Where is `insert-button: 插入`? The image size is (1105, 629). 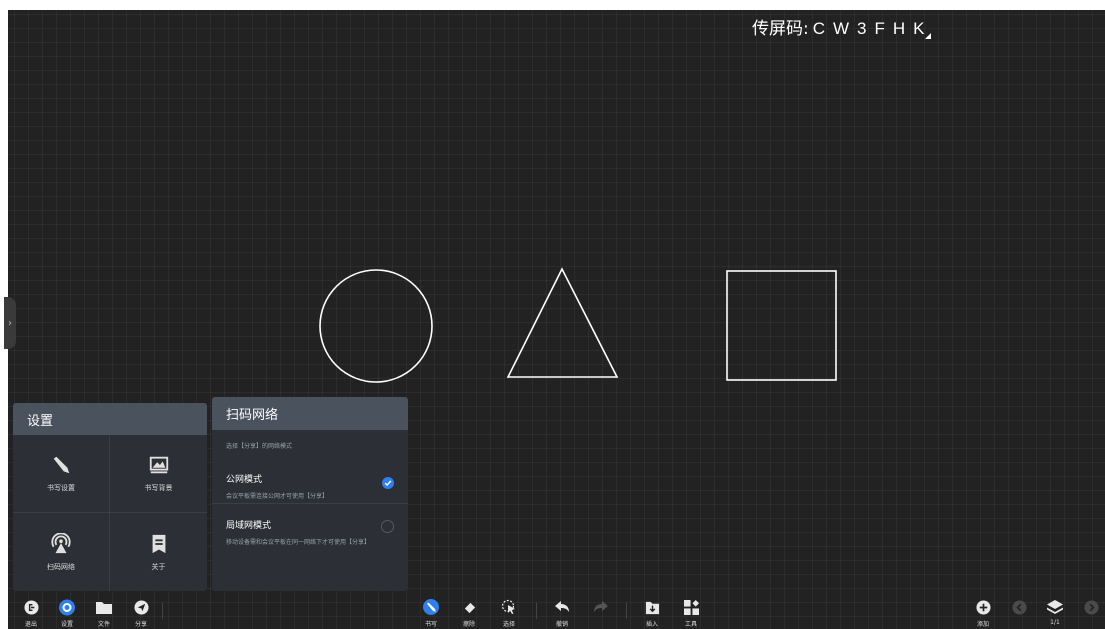 insert-button: 插入 is located at coordinates (652, 613).